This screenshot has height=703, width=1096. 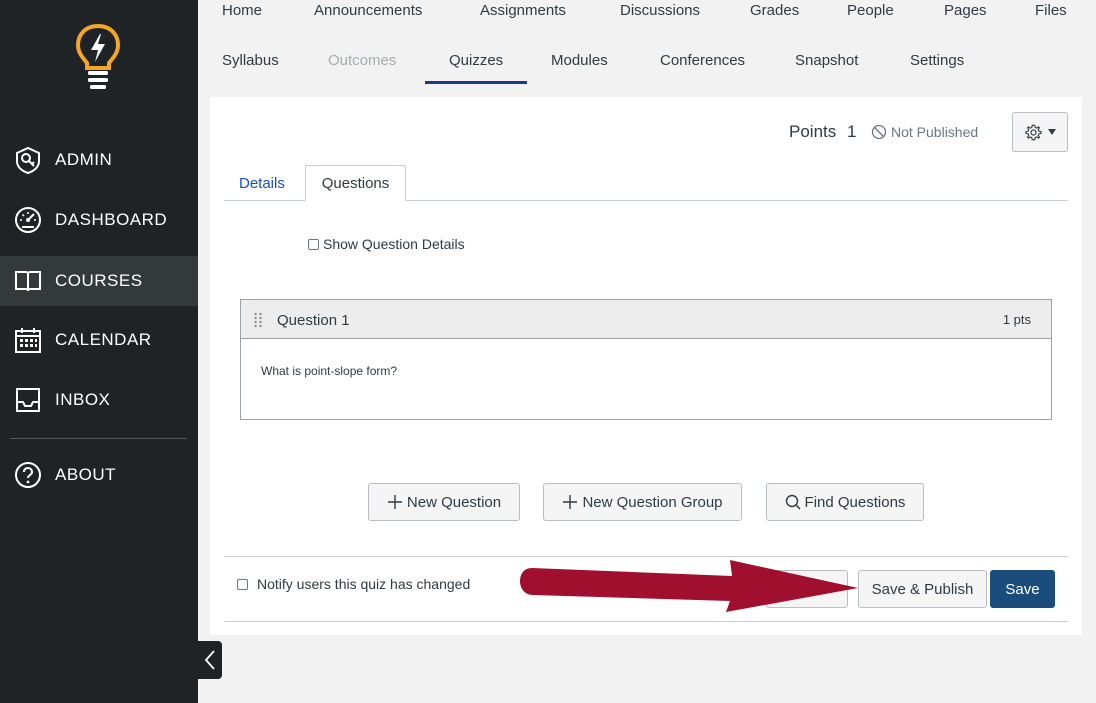 I want to click on course-nav-quizzes: Quizzes, so click(x=476, y=60).